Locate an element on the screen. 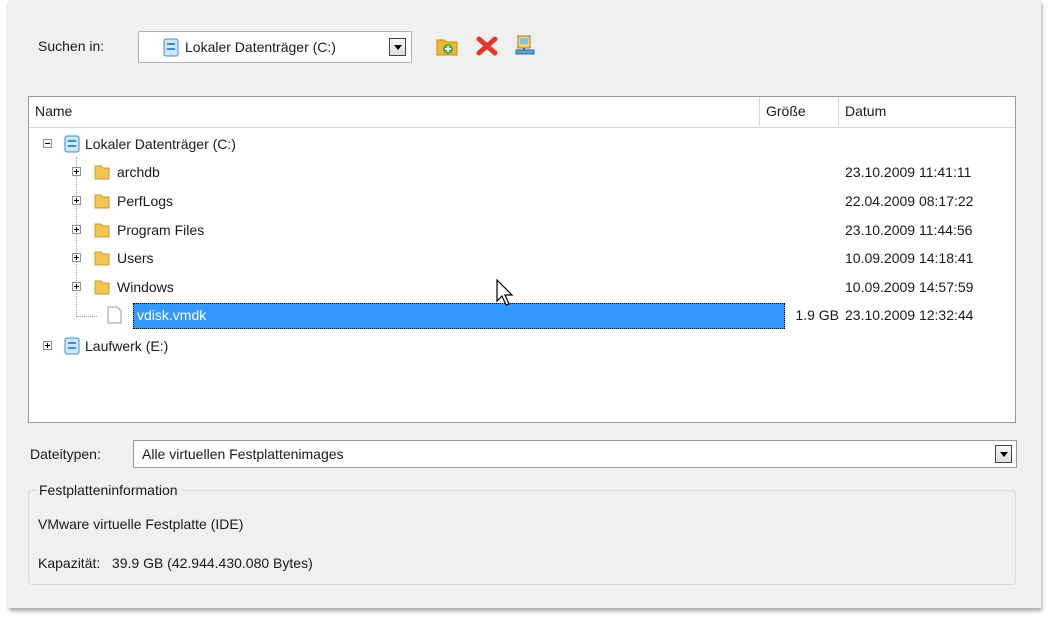 This screenshot has height=617, width=1049. tree-item-date: 23.10.2009 11:41:11 is located at coordinates (908, 172).